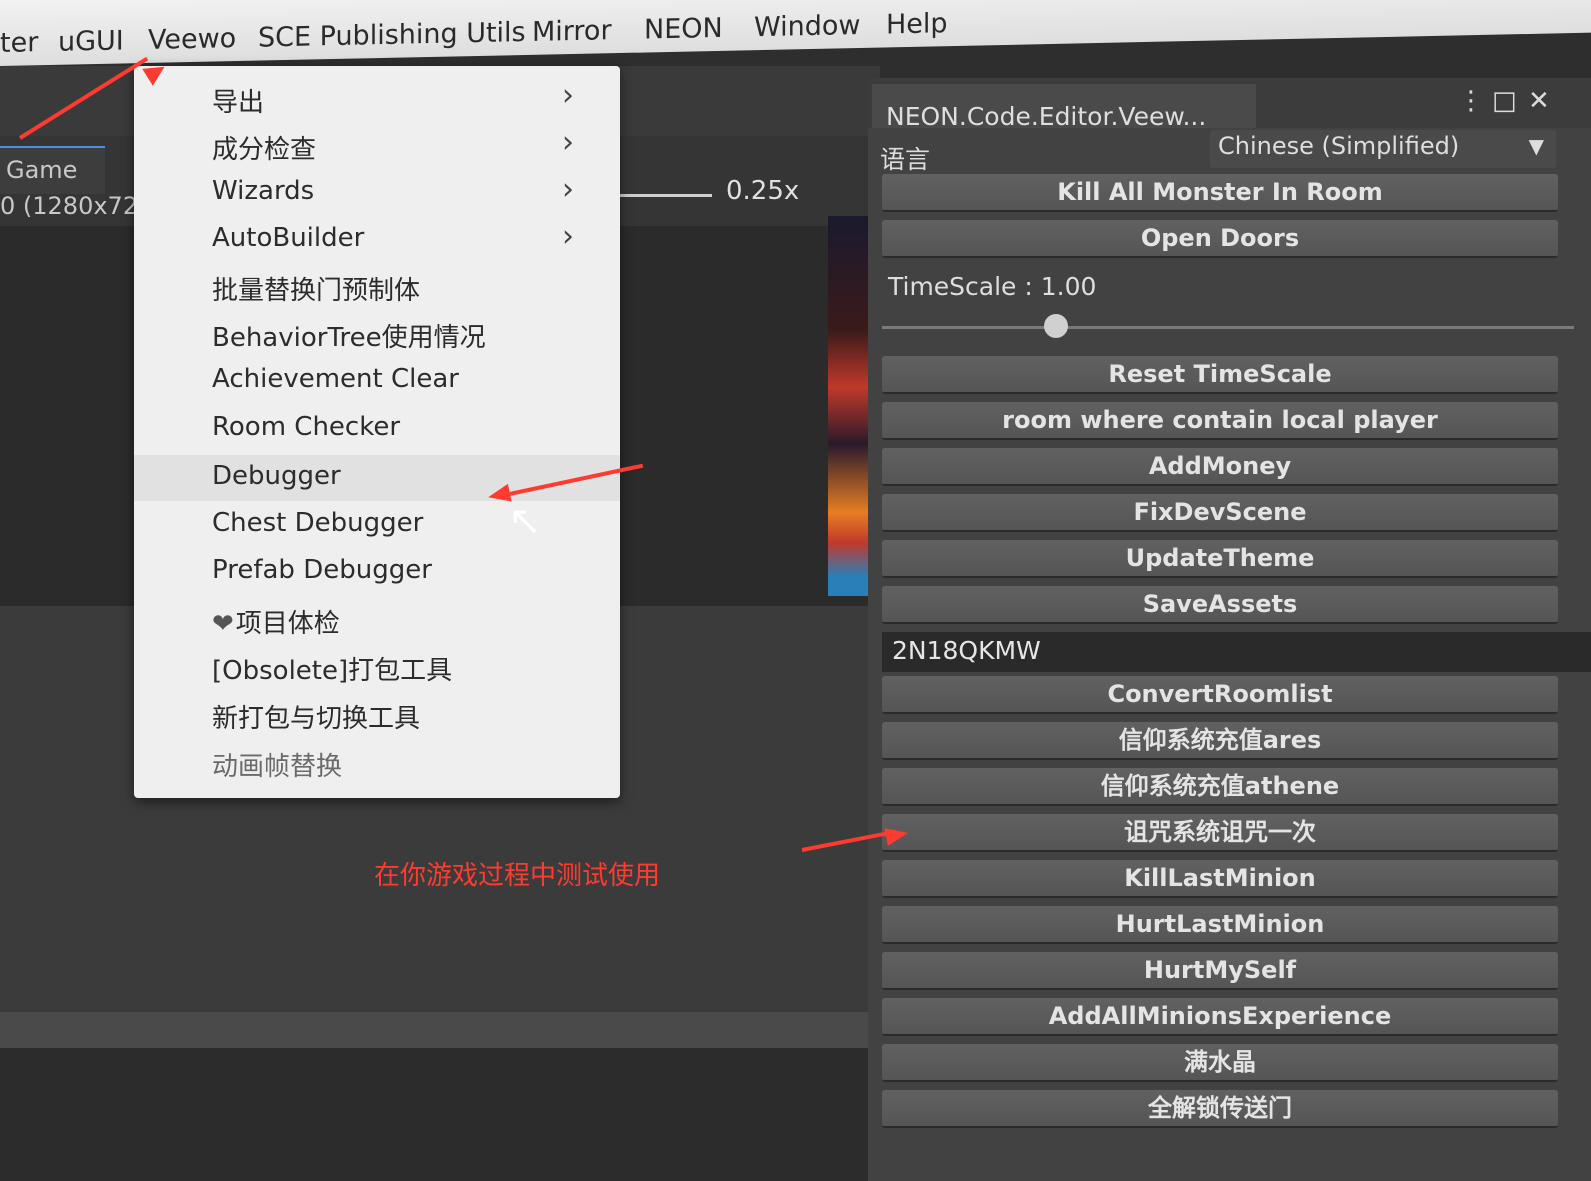  I want to click on menu-item-label: 导出, so click(238, 103).